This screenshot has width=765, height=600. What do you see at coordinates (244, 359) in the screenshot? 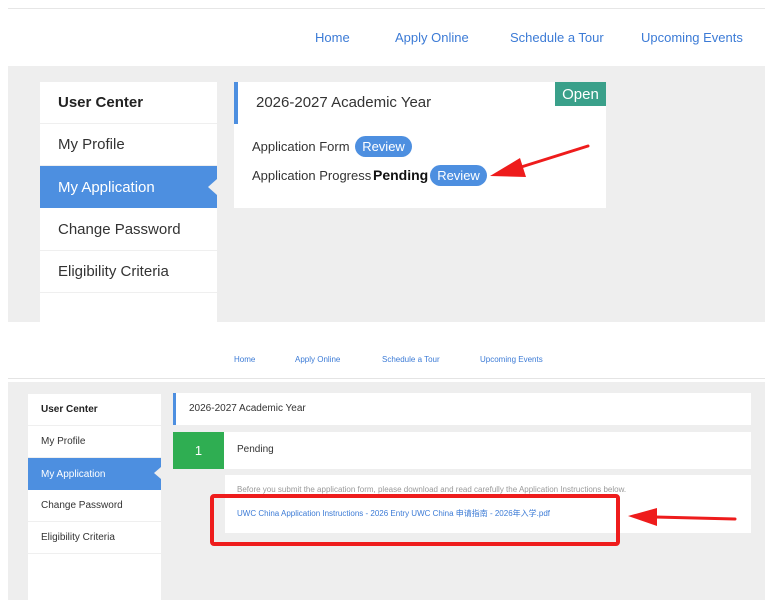
I see `nav-home: Home` at bounding box center [244, 359].